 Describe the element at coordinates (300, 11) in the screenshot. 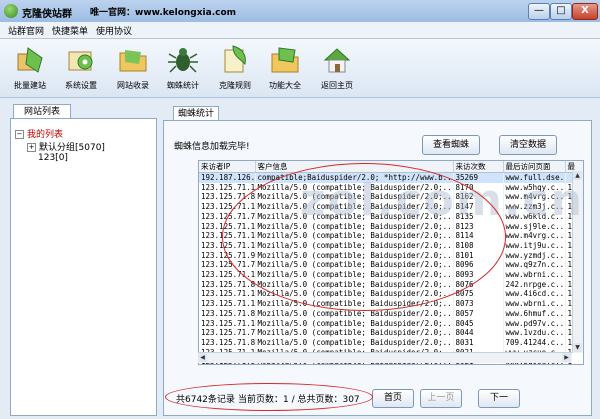

I see `title-bar: 克隆侠站群 唯一官网：www.kelongxia.com — □ X` at that location.